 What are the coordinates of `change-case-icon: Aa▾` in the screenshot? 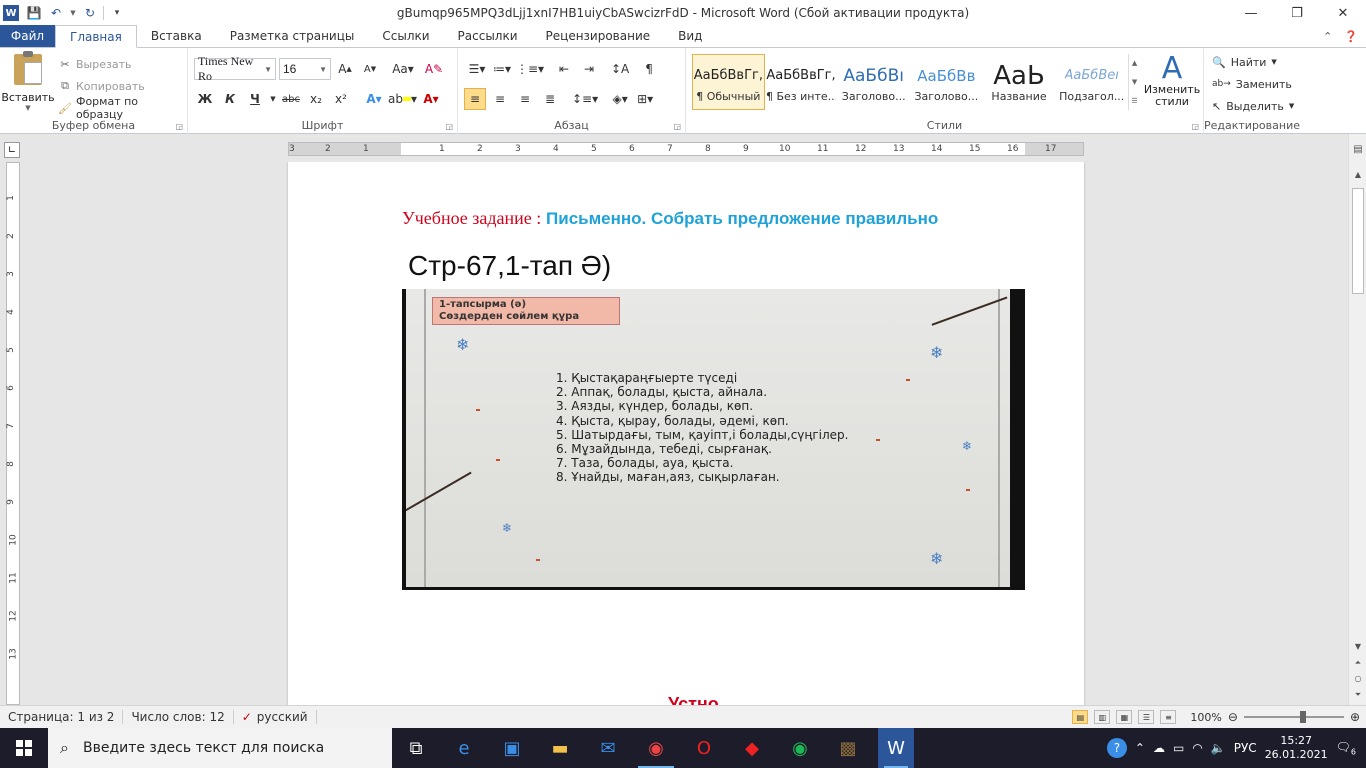 It's located at (403, 69).